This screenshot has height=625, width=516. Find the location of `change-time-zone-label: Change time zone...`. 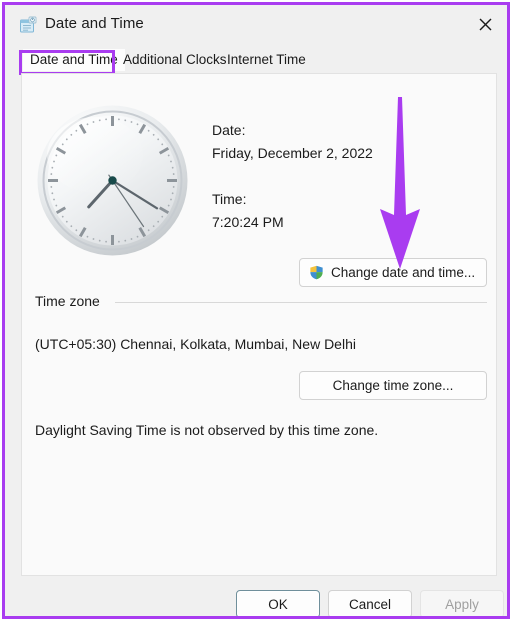

change-time-zone-label: Change time zone... is located at coordinates (393, 385).